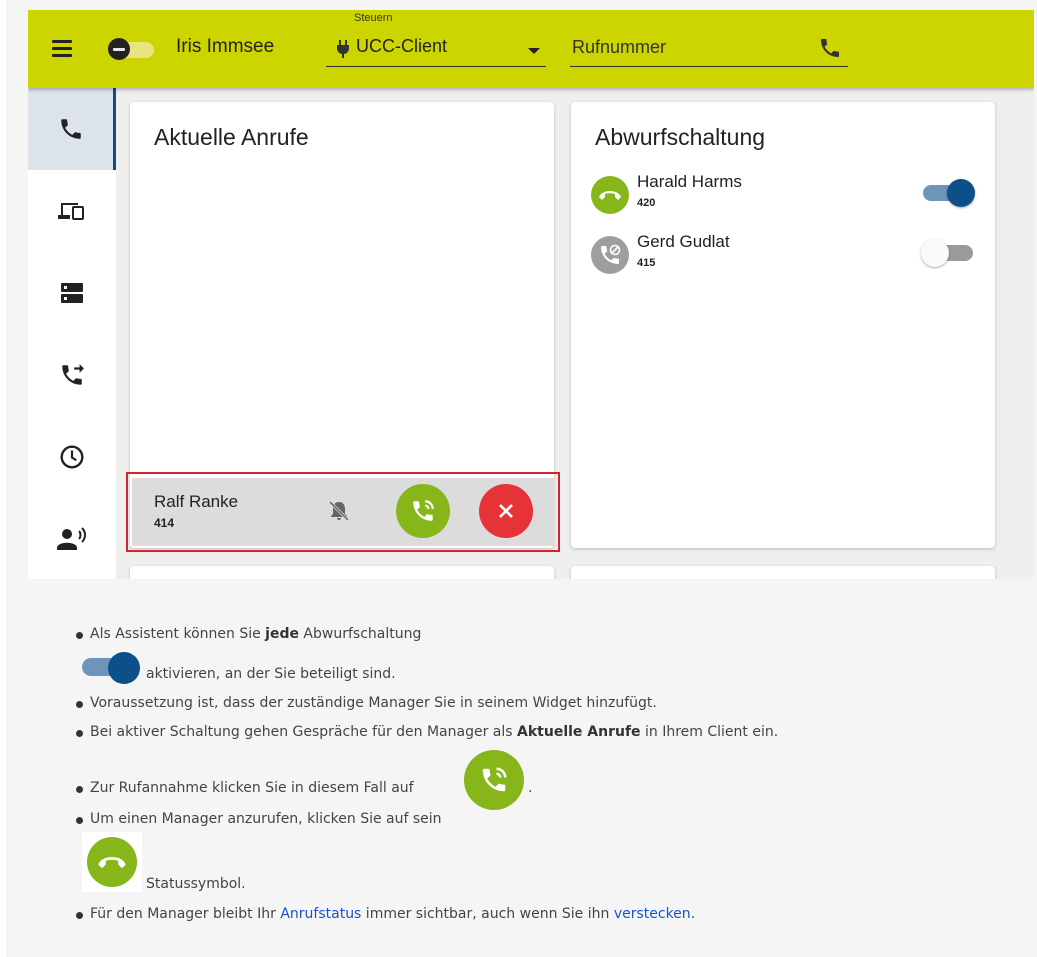  I want to click on manager-number: 415, so click(646, 263).